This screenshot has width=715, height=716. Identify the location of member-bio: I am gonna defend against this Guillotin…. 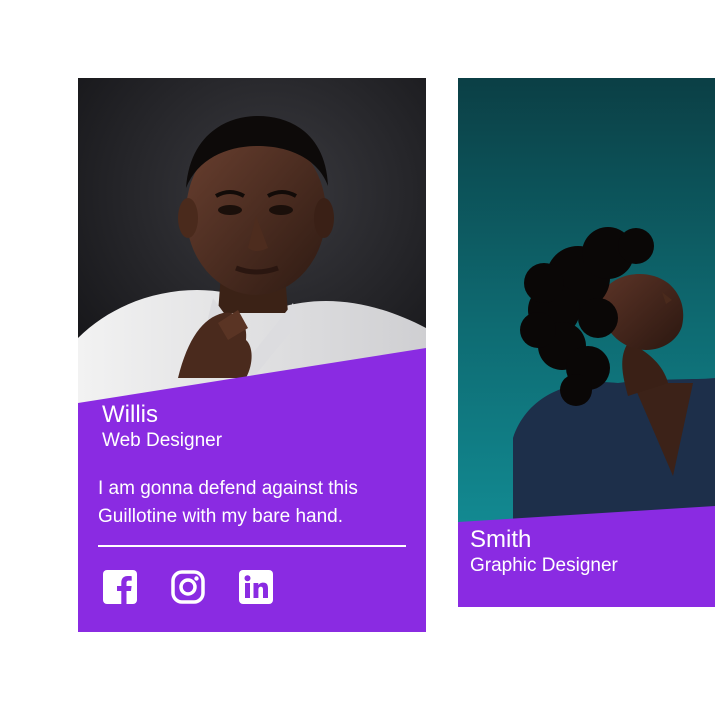
(228, 502).